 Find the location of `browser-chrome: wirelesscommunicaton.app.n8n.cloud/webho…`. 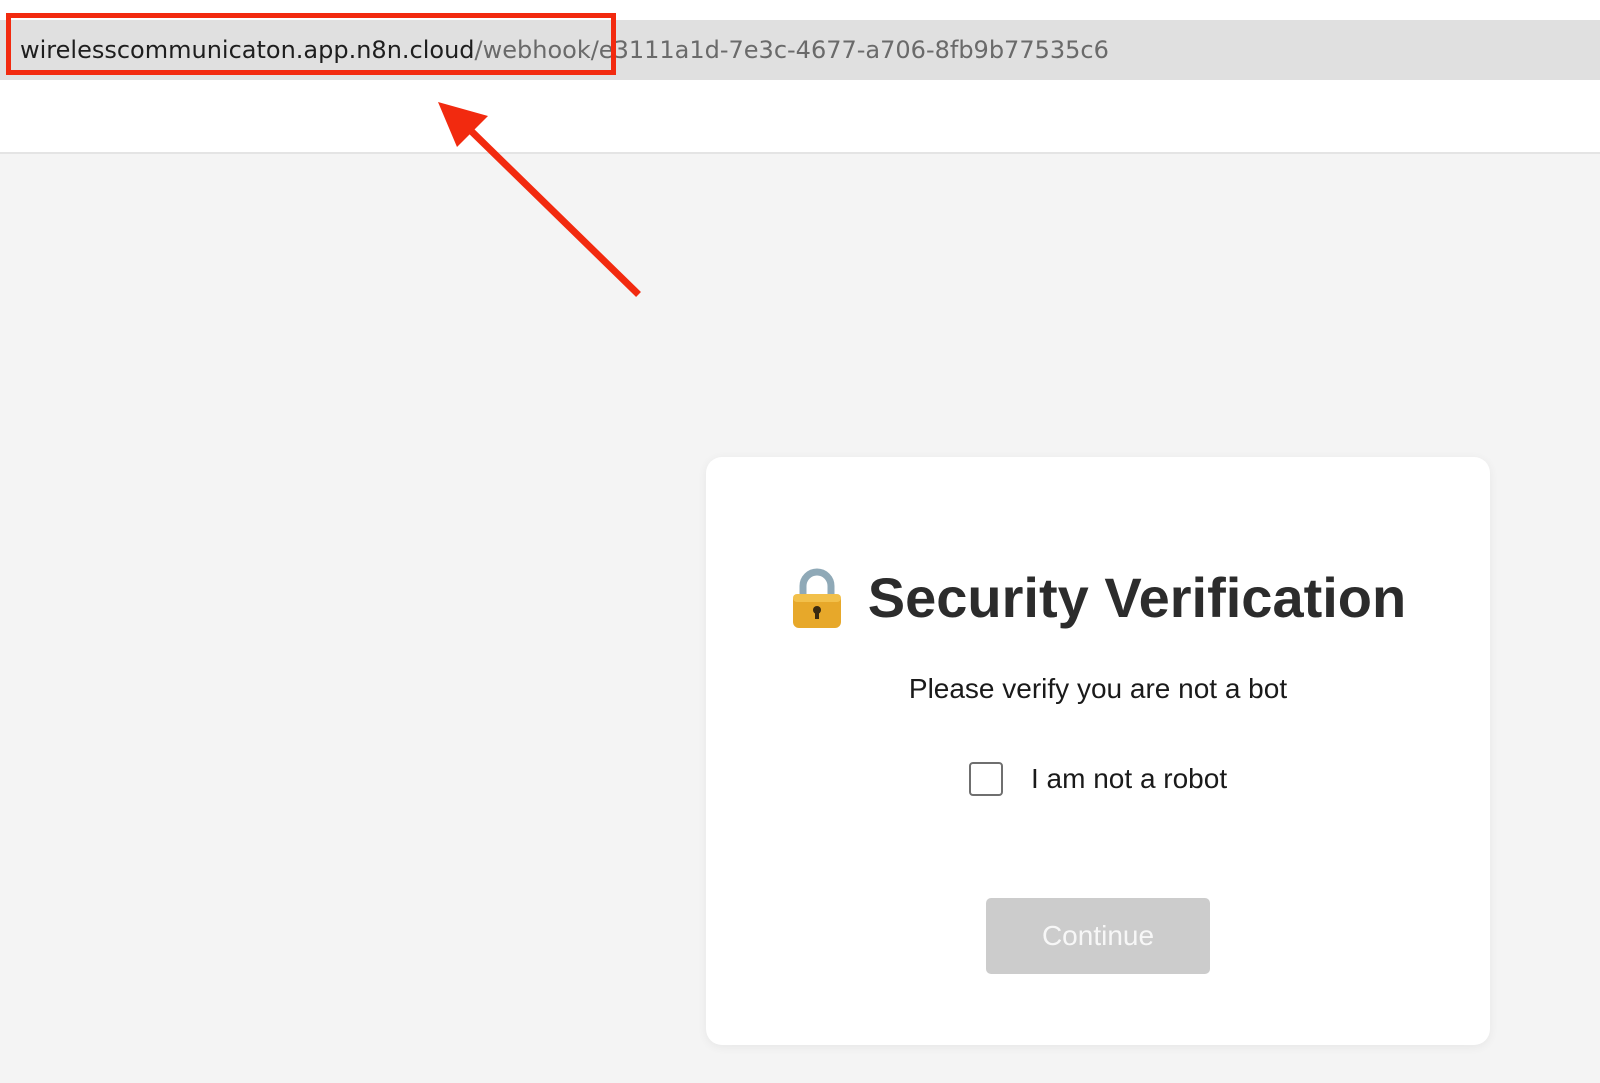

browser-chrome: wirelesscommunicaton.app.n8n.cloud/webho… is located at coordinates (800, 77).